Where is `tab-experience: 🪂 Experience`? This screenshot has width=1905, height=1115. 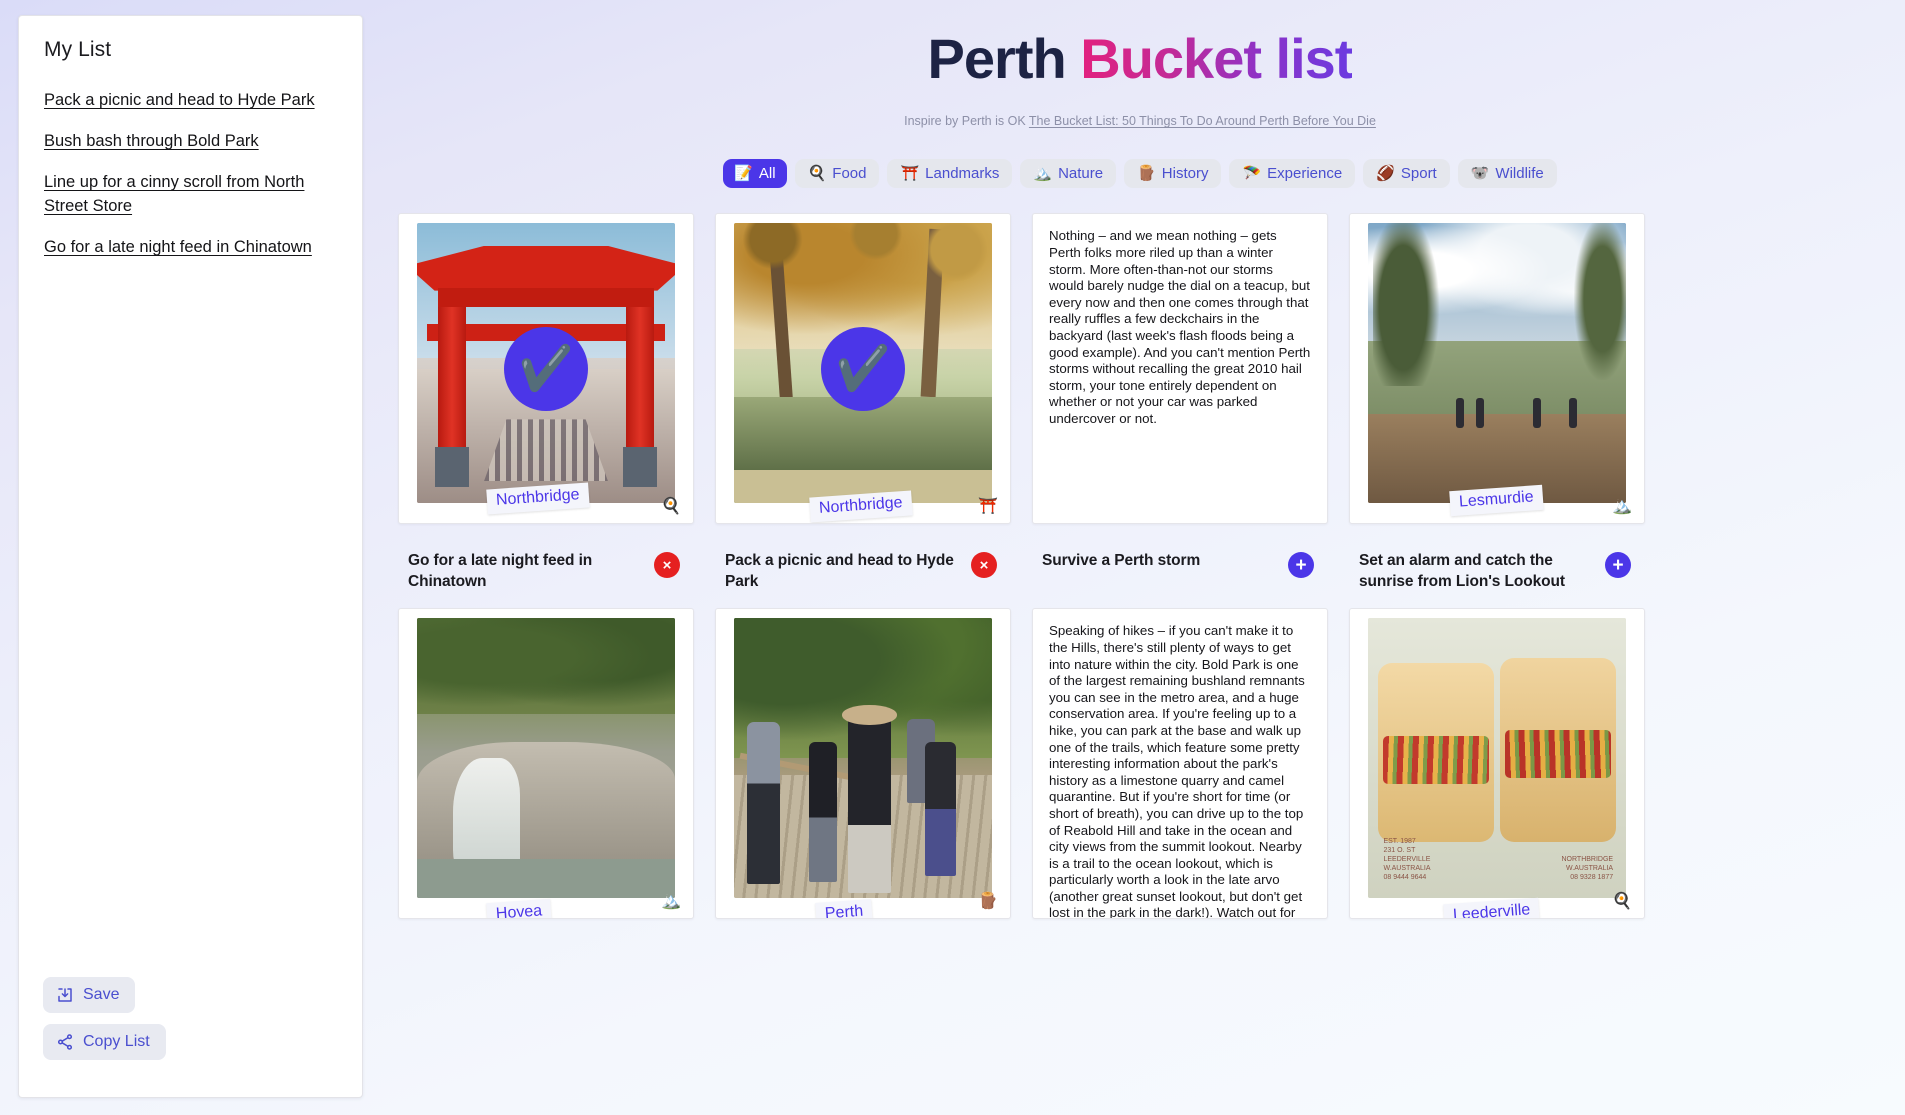
tab-experience: 🪂 Experience is located at coordinates (1292, 174).